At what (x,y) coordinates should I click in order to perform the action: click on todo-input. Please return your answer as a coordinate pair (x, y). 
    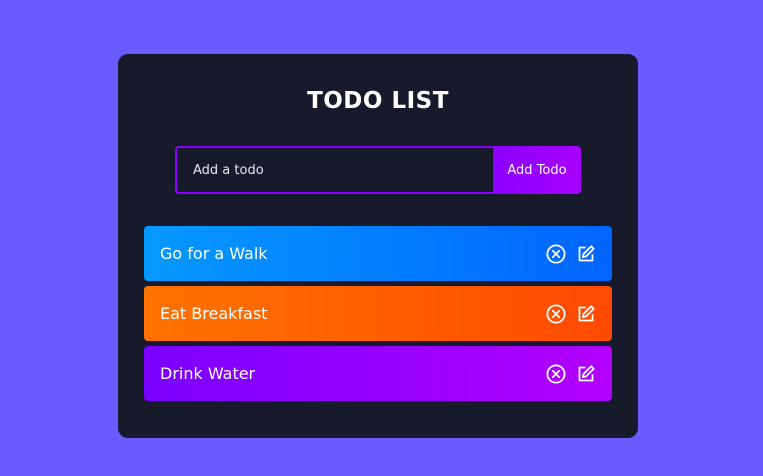
    Looking at the image, I should click on (334, 170).